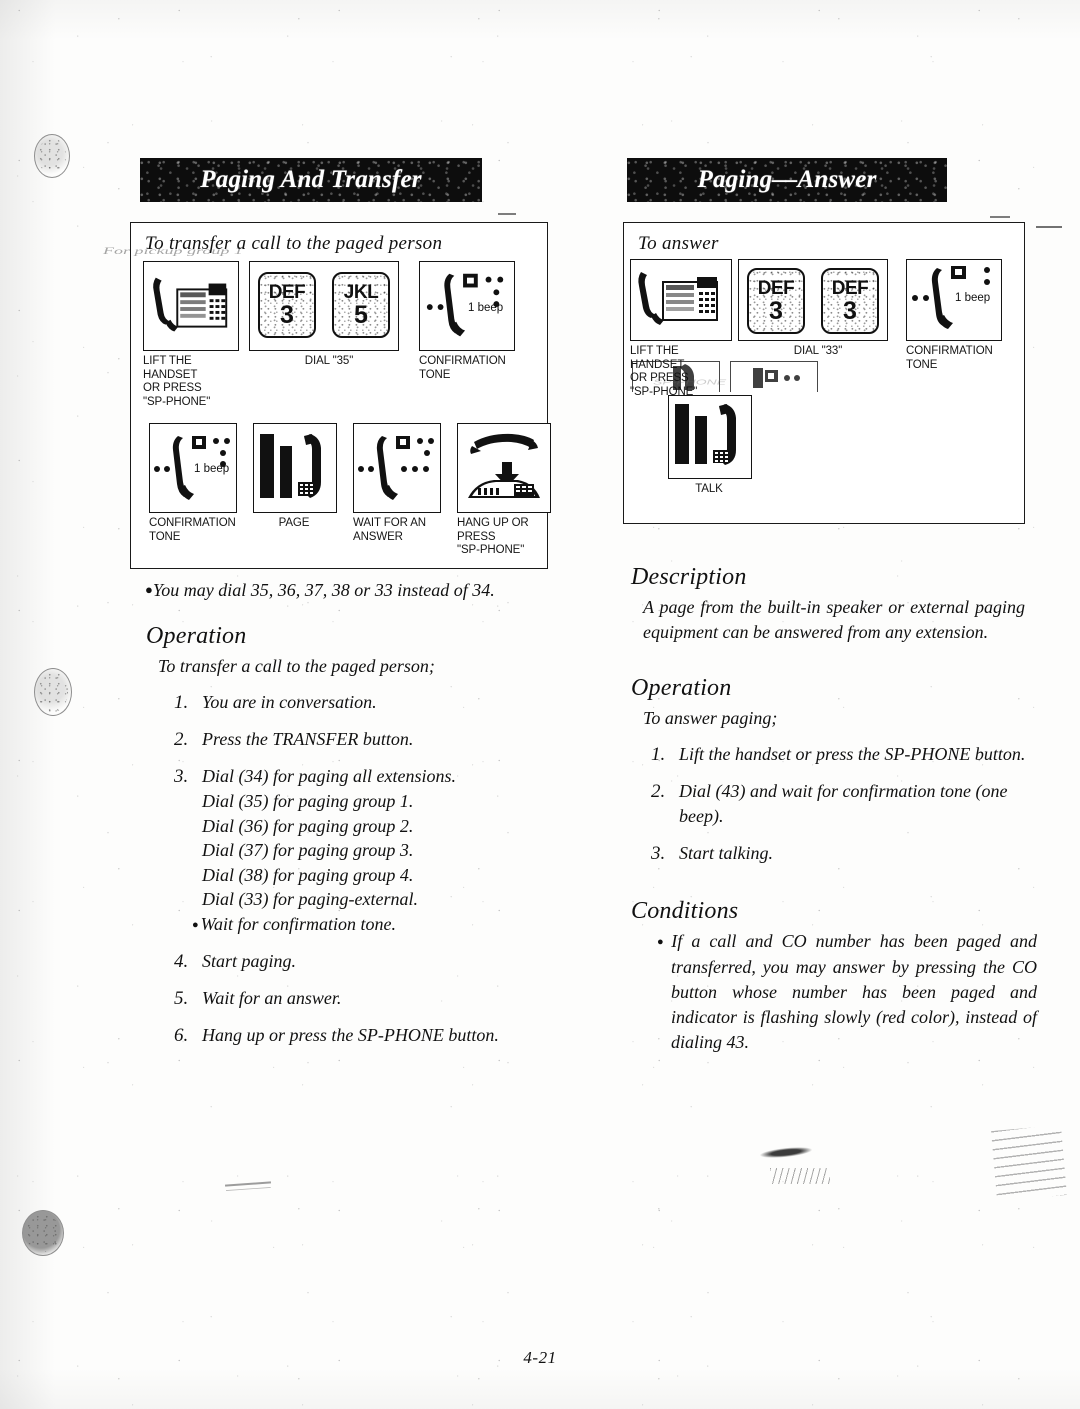  I want to click on bleed-through-text: For pickup group 1, so click(173, 250).